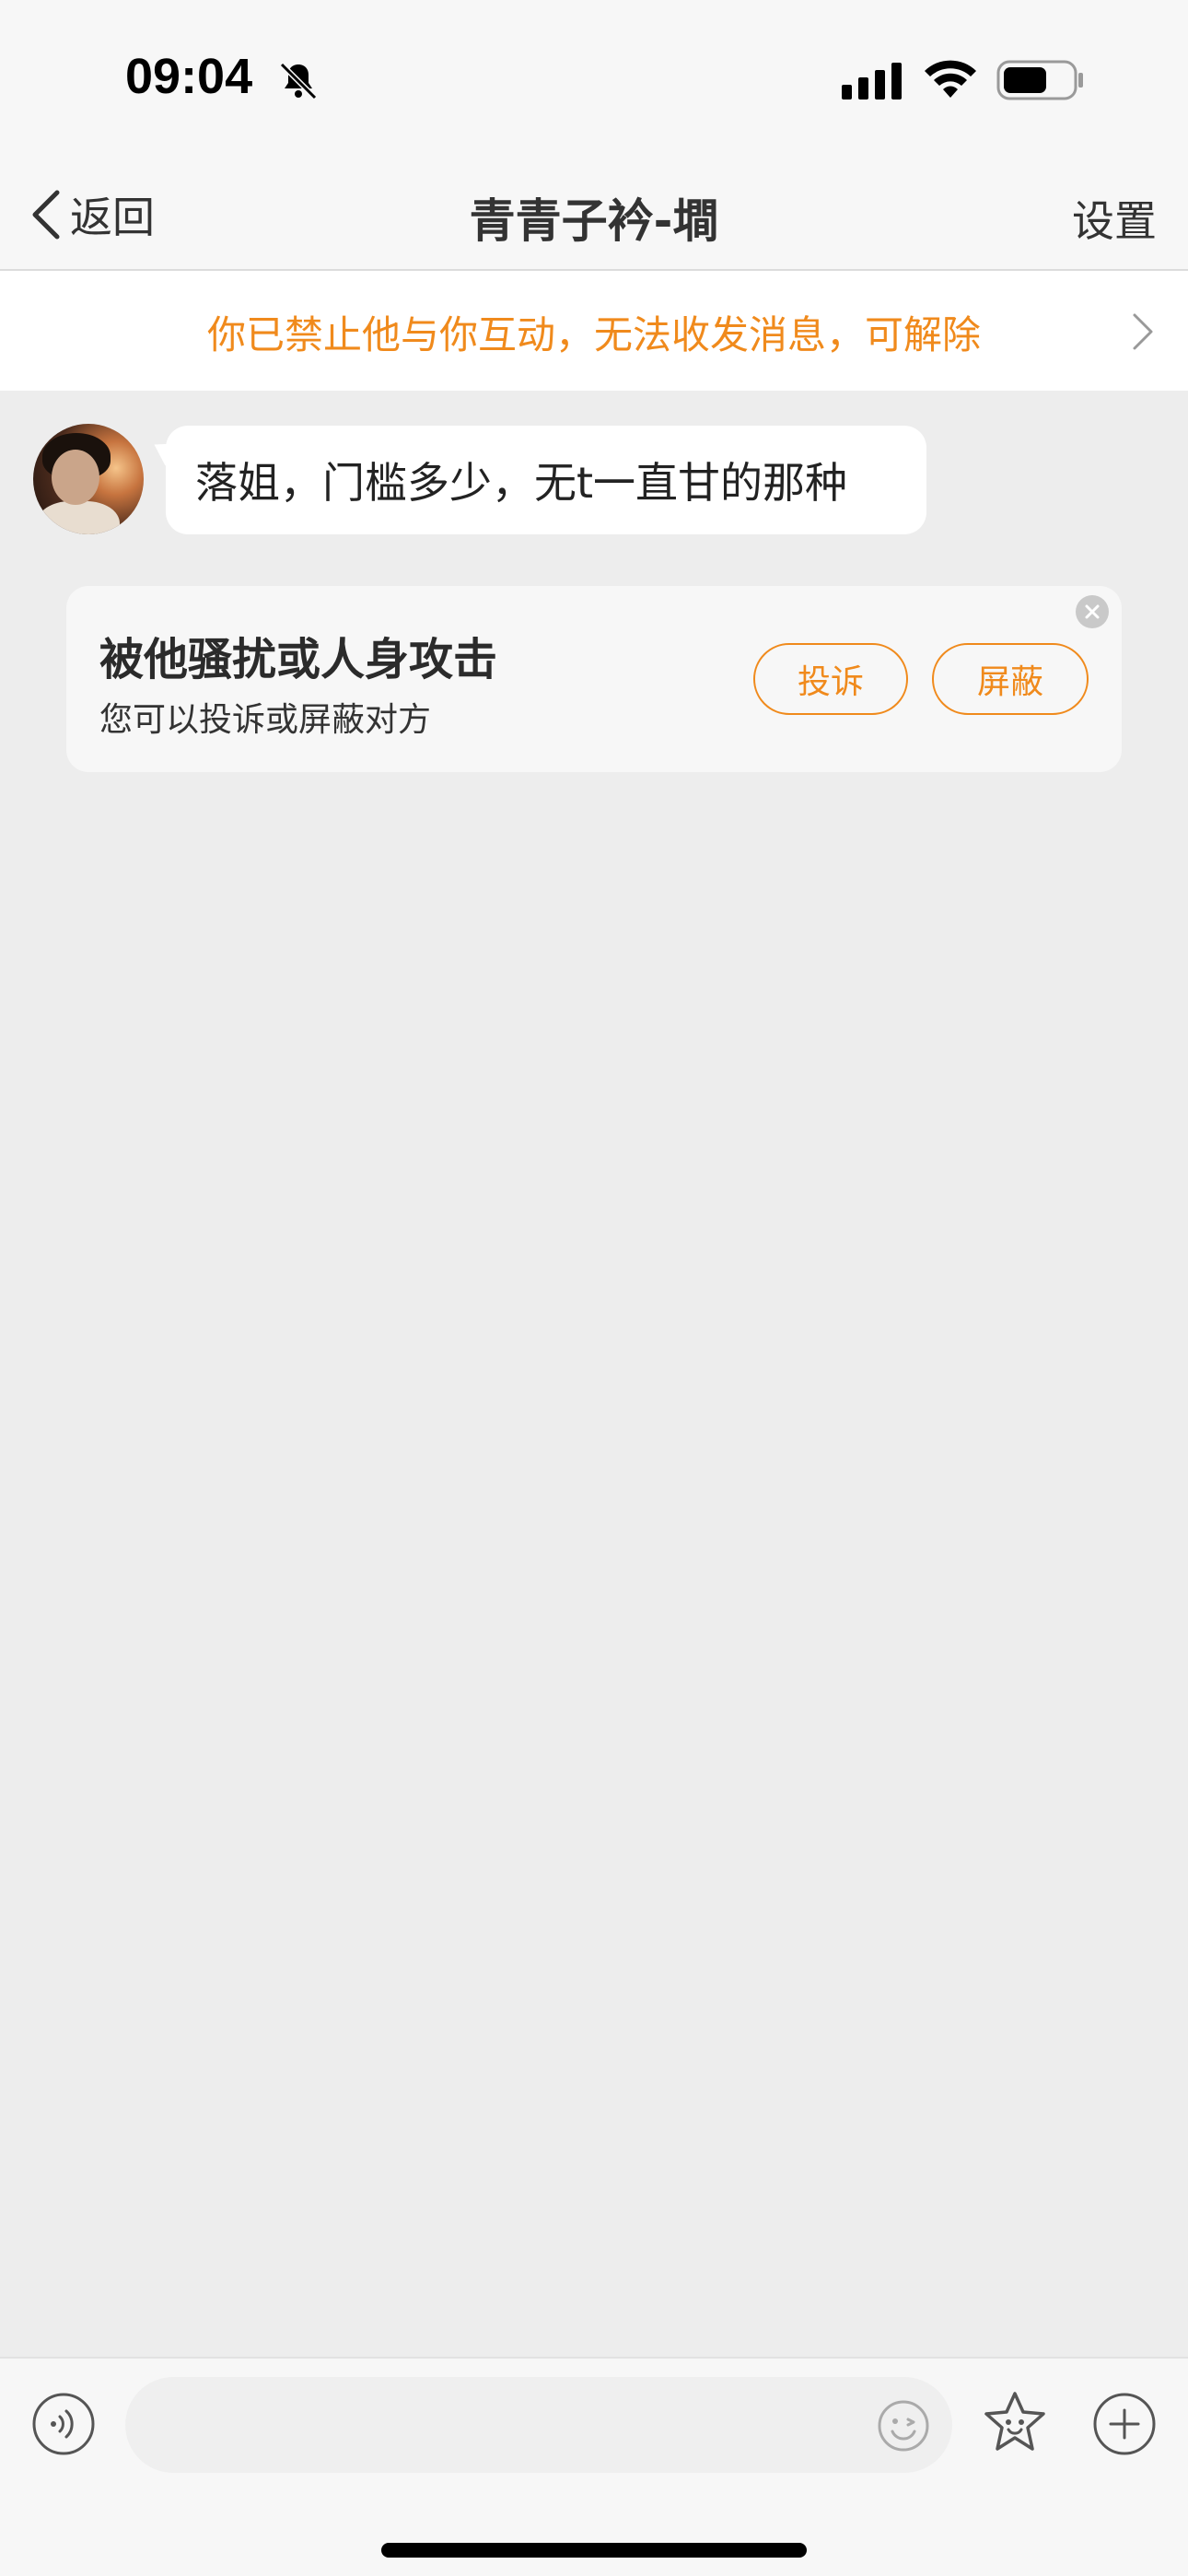 The width and height of the screenshot is (1188, 2576). Describe the element at coordinates (1039, 80) in the screenshot. I see `battery-icon` at that location.